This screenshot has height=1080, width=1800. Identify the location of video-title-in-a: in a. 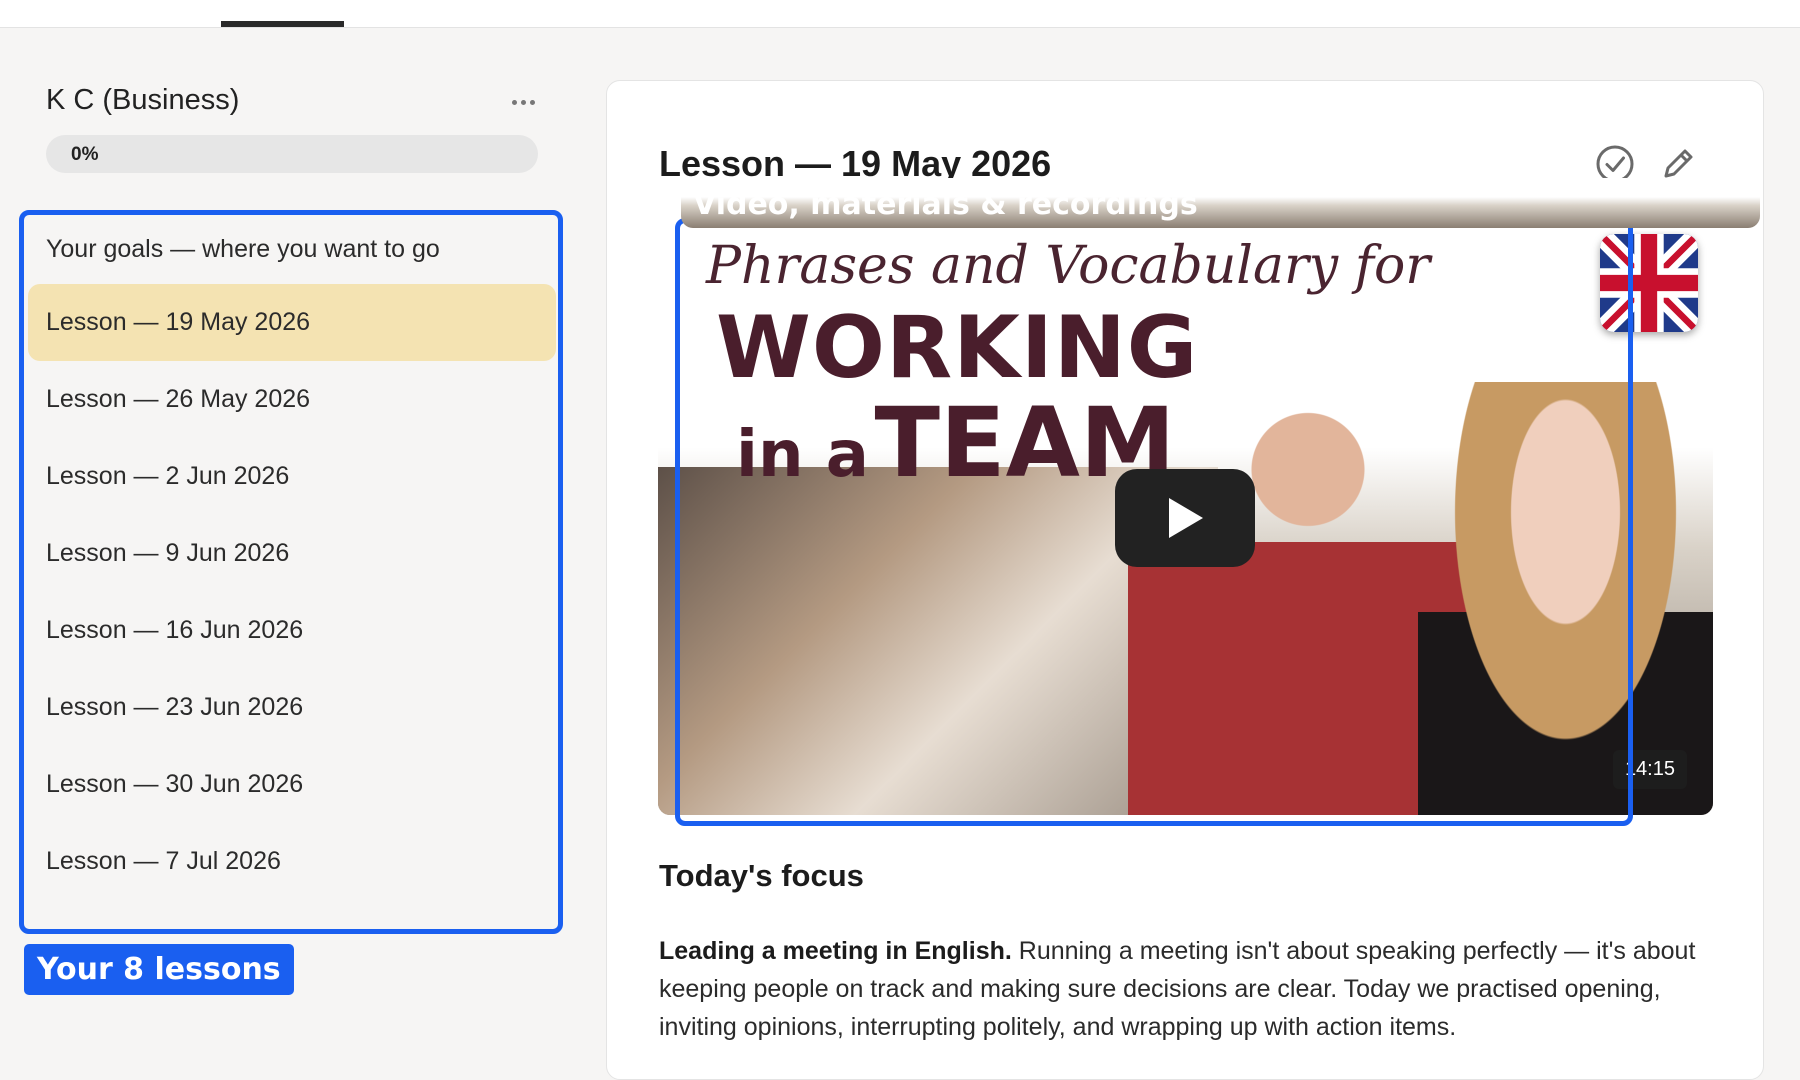
(802, 455).